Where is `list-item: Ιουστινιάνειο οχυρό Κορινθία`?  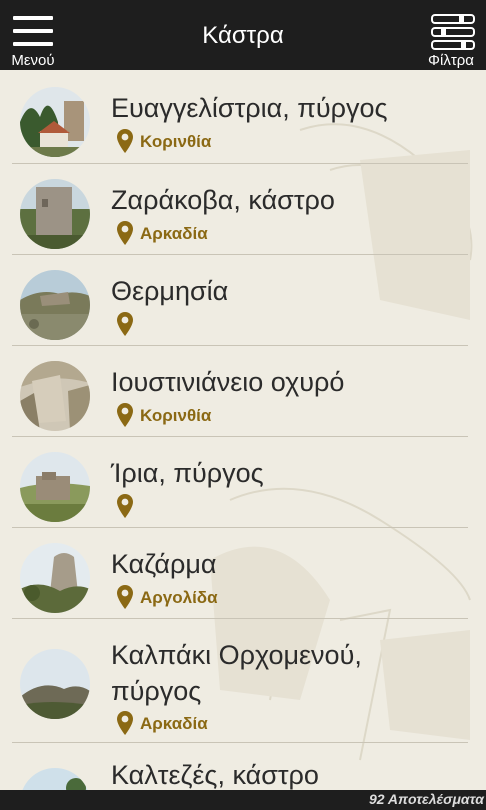 list-item: Ιουστινιάνειο οχυρό Κορινθία is located at coordinates (243, 389).